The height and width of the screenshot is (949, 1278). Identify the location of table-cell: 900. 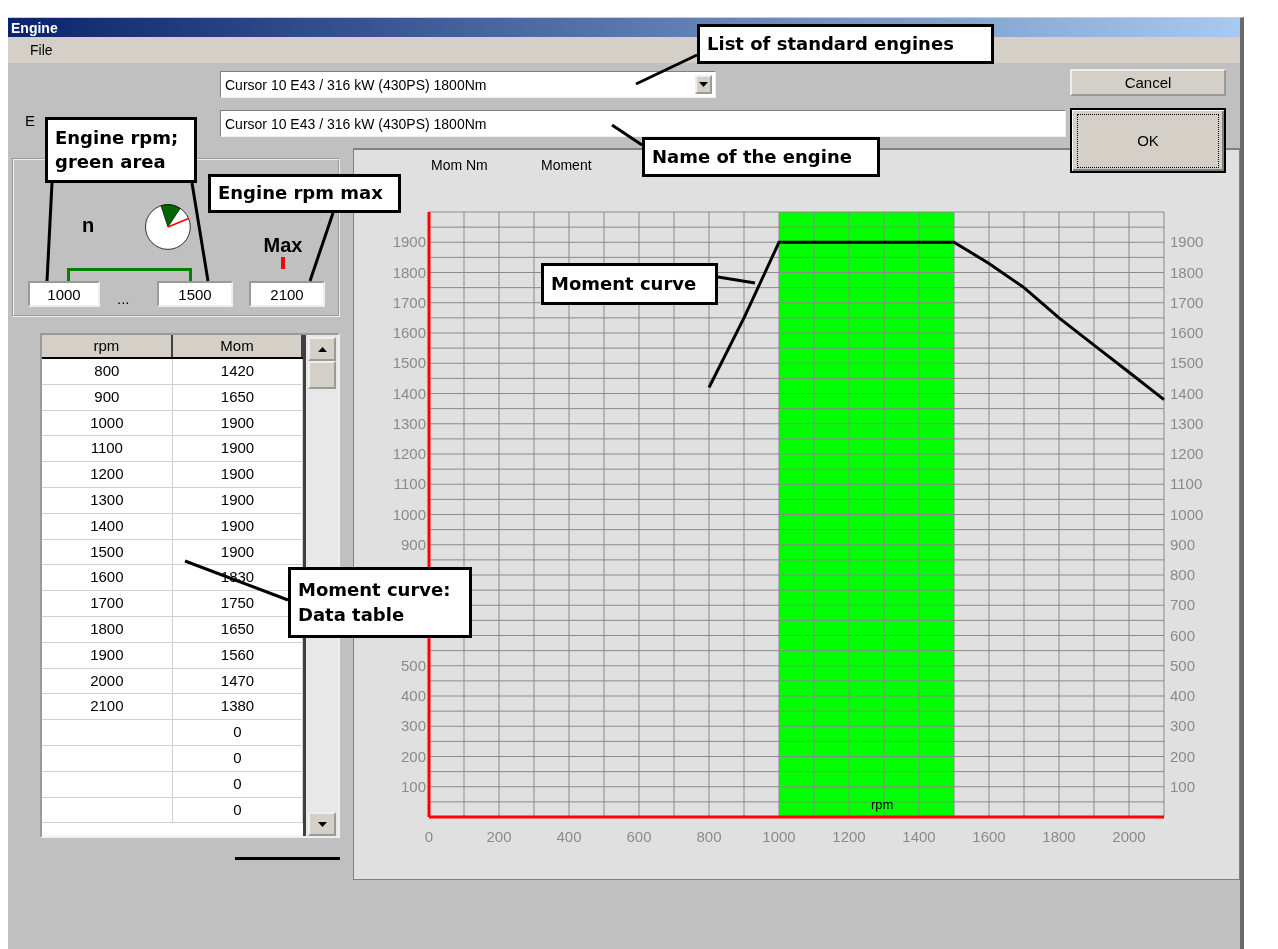
(107, 397).